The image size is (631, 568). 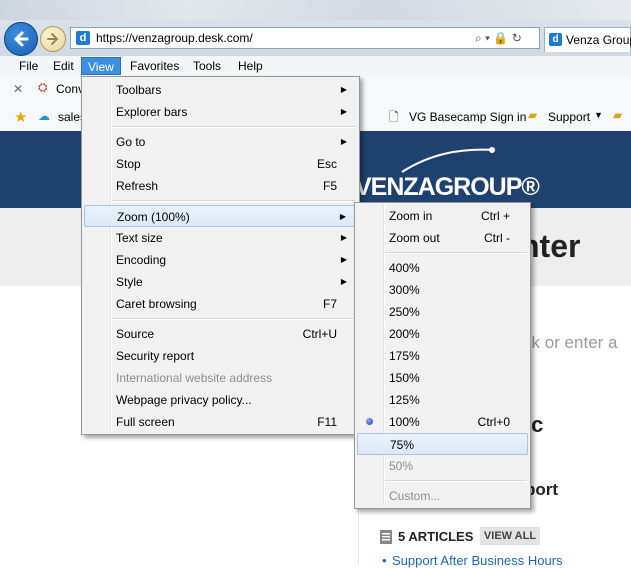 I want to click on menu-item-caret-browsing: Caret browsing F7, so click(x=220, y=304).